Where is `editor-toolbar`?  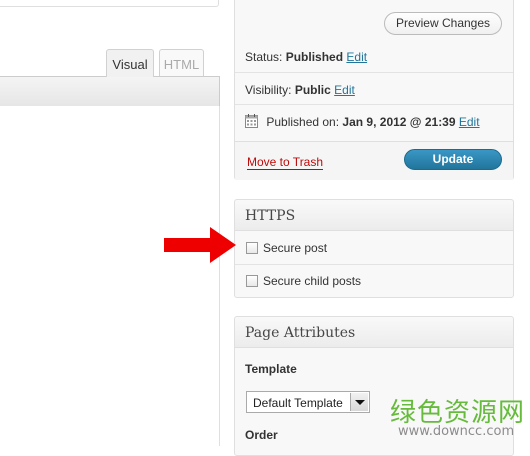
editor-toolbar is located at coordinates (110, 91).